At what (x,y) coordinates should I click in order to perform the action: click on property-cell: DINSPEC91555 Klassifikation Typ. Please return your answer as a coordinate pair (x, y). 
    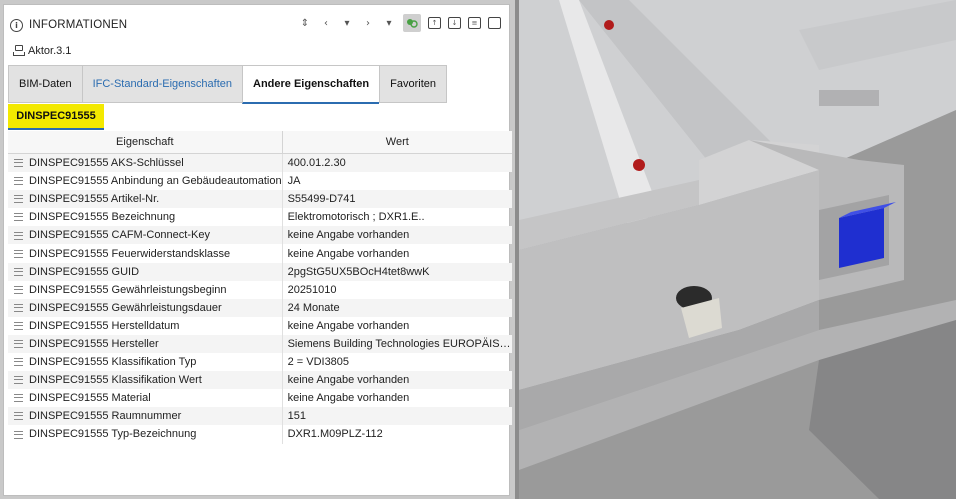
    Looking at the image, I should click on (145, 362).